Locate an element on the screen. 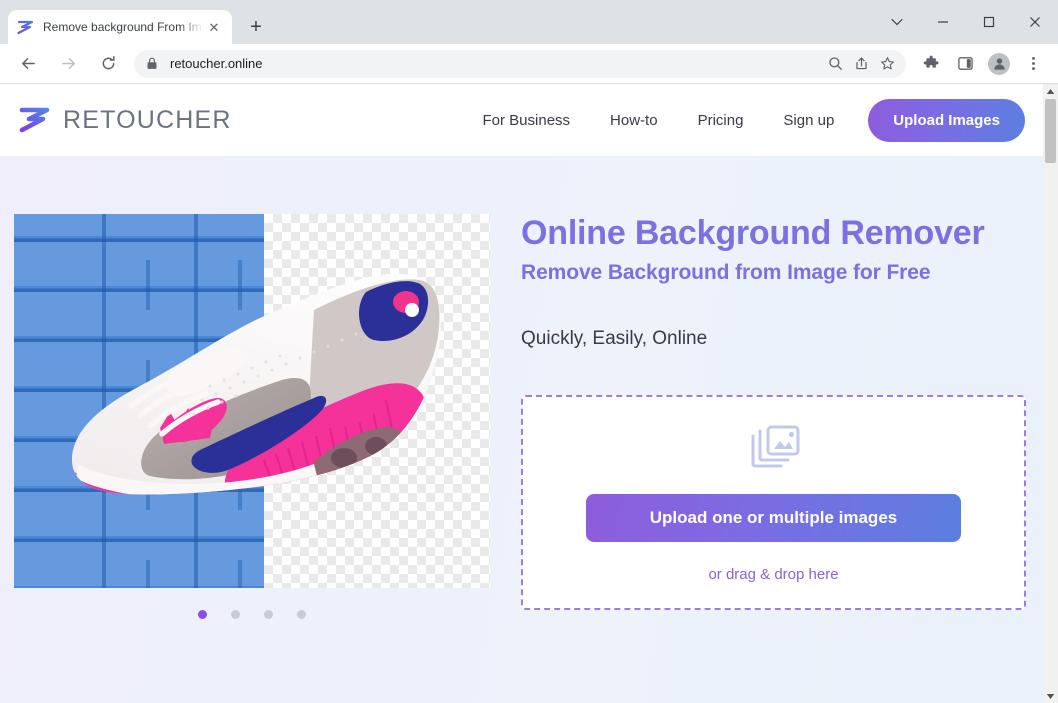  search-icon is located at coordinates (835, 64).